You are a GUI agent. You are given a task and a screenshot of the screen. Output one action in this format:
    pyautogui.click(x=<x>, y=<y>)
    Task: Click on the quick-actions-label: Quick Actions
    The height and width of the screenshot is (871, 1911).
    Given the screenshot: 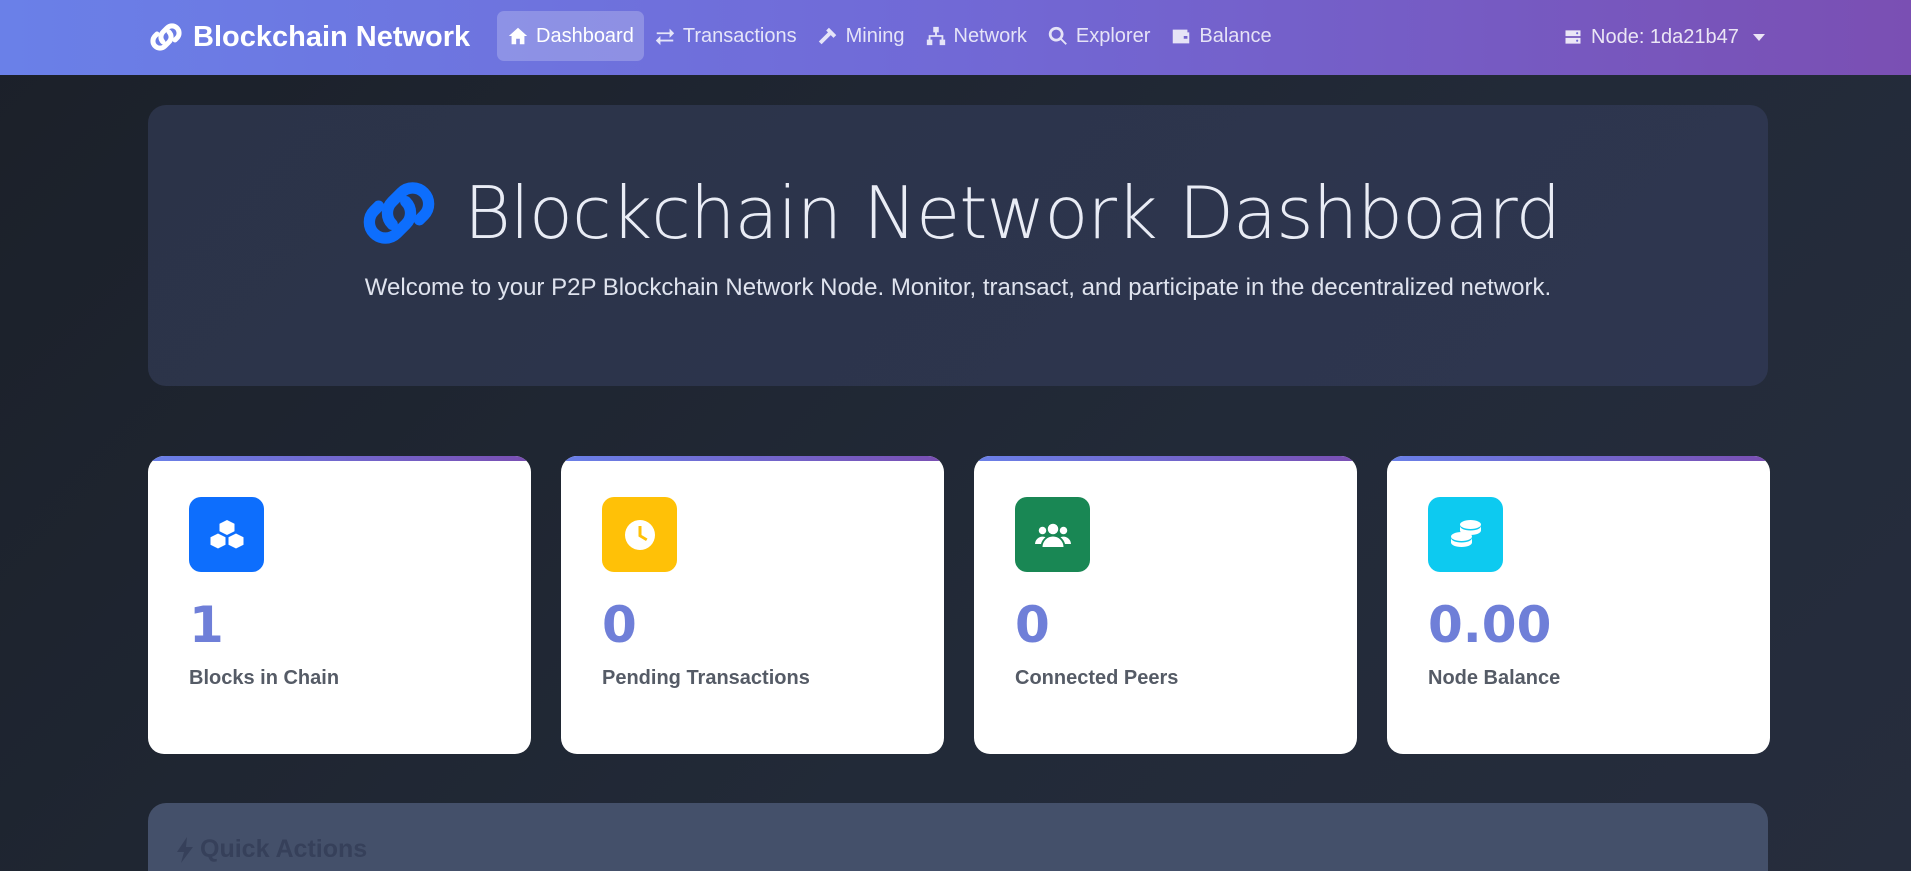 What is the action you would take?
    pyautogui.click(x=284, y=849)
    